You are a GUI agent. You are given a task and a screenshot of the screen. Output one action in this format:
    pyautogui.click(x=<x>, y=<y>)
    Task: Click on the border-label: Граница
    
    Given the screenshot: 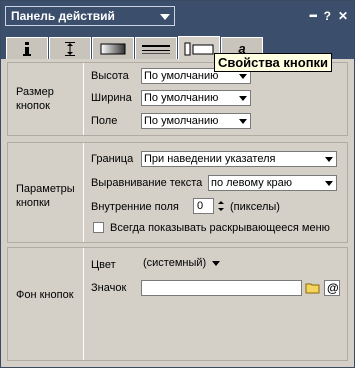 What is the action you would take?
    pyautogui.click(x=112, y=159)
    